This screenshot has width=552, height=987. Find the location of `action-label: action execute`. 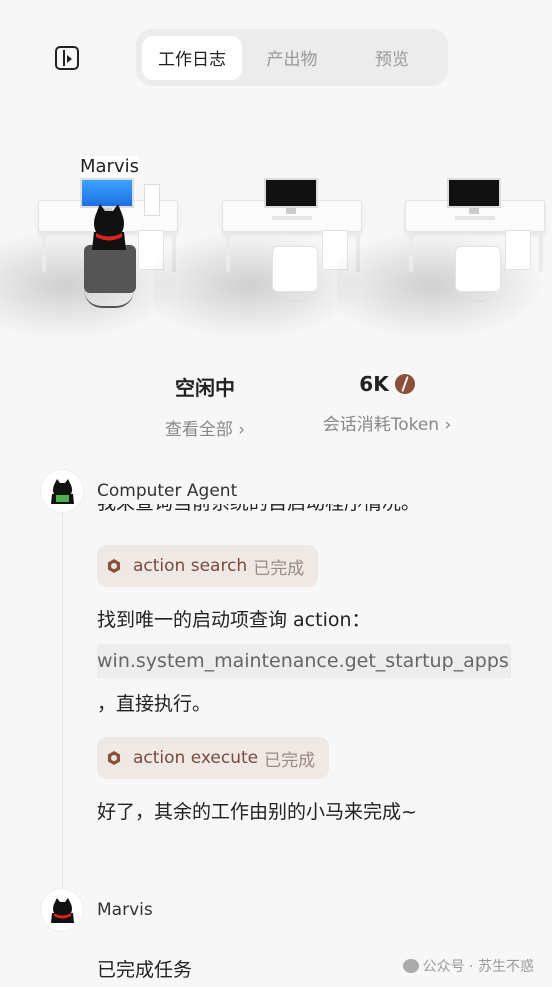

action-label: action execute is located at coordinates (196, 758).